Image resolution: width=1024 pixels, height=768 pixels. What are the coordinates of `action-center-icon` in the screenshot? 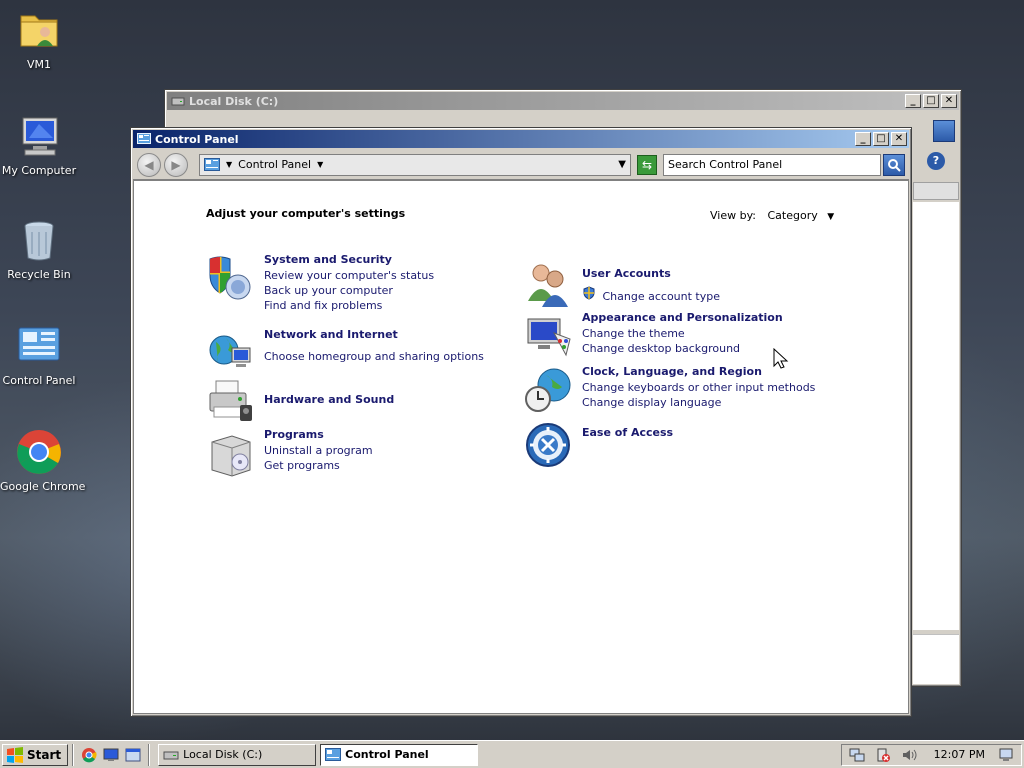 It's located at (883, 755).